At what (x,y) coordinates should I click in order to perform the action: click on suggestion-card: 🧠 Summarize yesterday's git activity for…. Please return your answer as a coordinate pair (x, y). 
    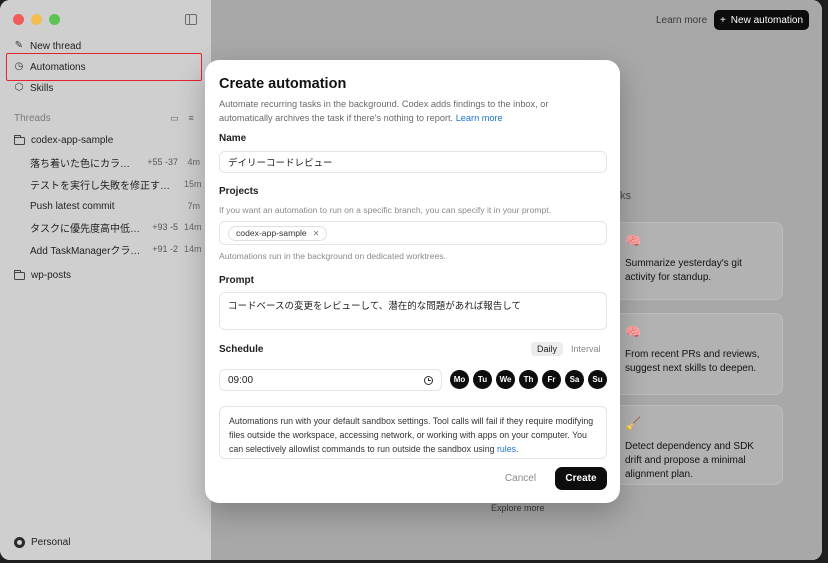
    Looking at the image, I should click on (698, 261).